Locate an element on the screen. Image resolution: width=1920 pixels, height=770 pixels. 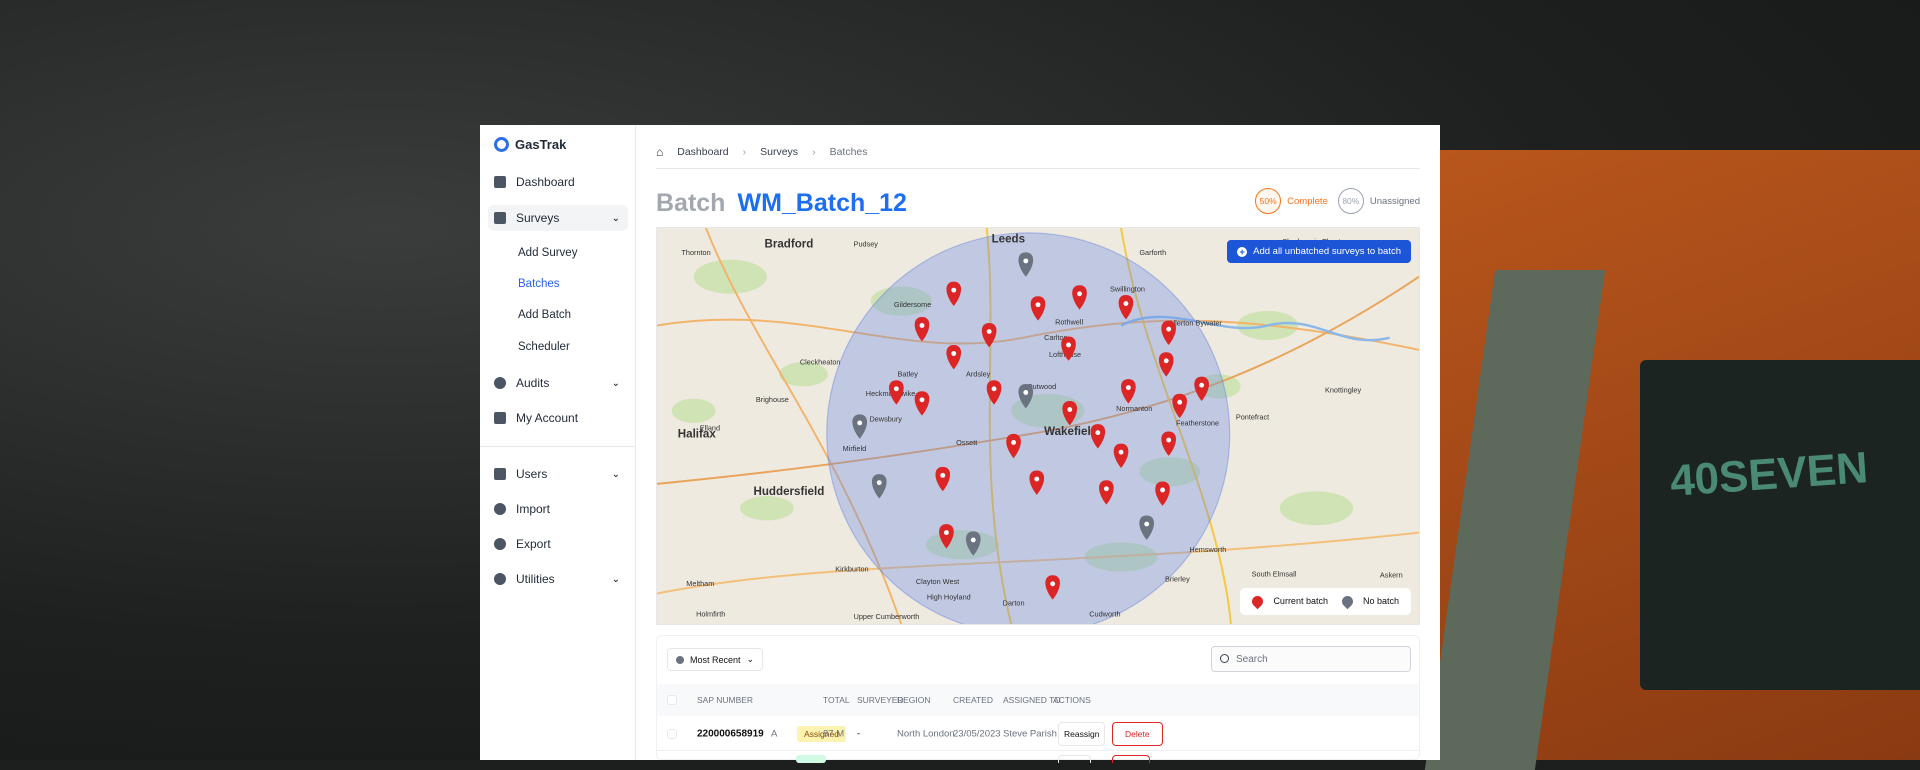
col-total: TOTAL is located at coordinates (836, 700).